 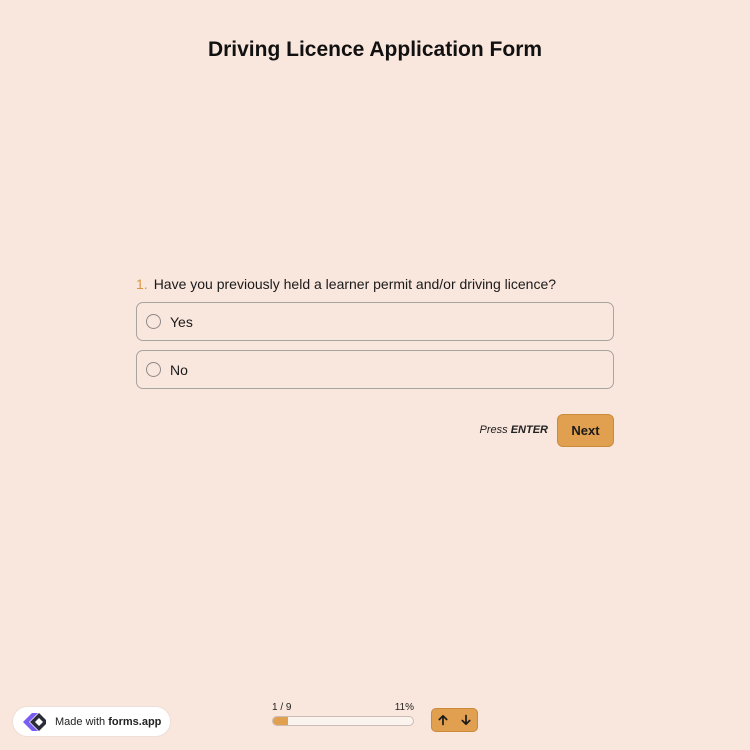 I want to click on radio-yes, so click(x=153, y=321).